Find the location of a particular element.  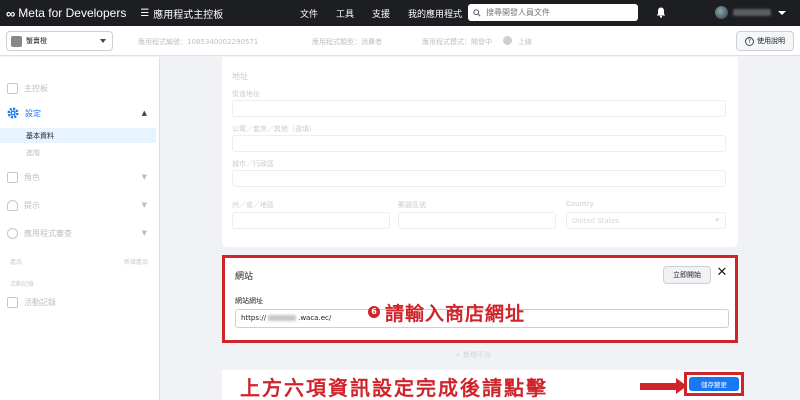

app-type: 應用程式類型：消費者 is located at coordinates (347, 42).